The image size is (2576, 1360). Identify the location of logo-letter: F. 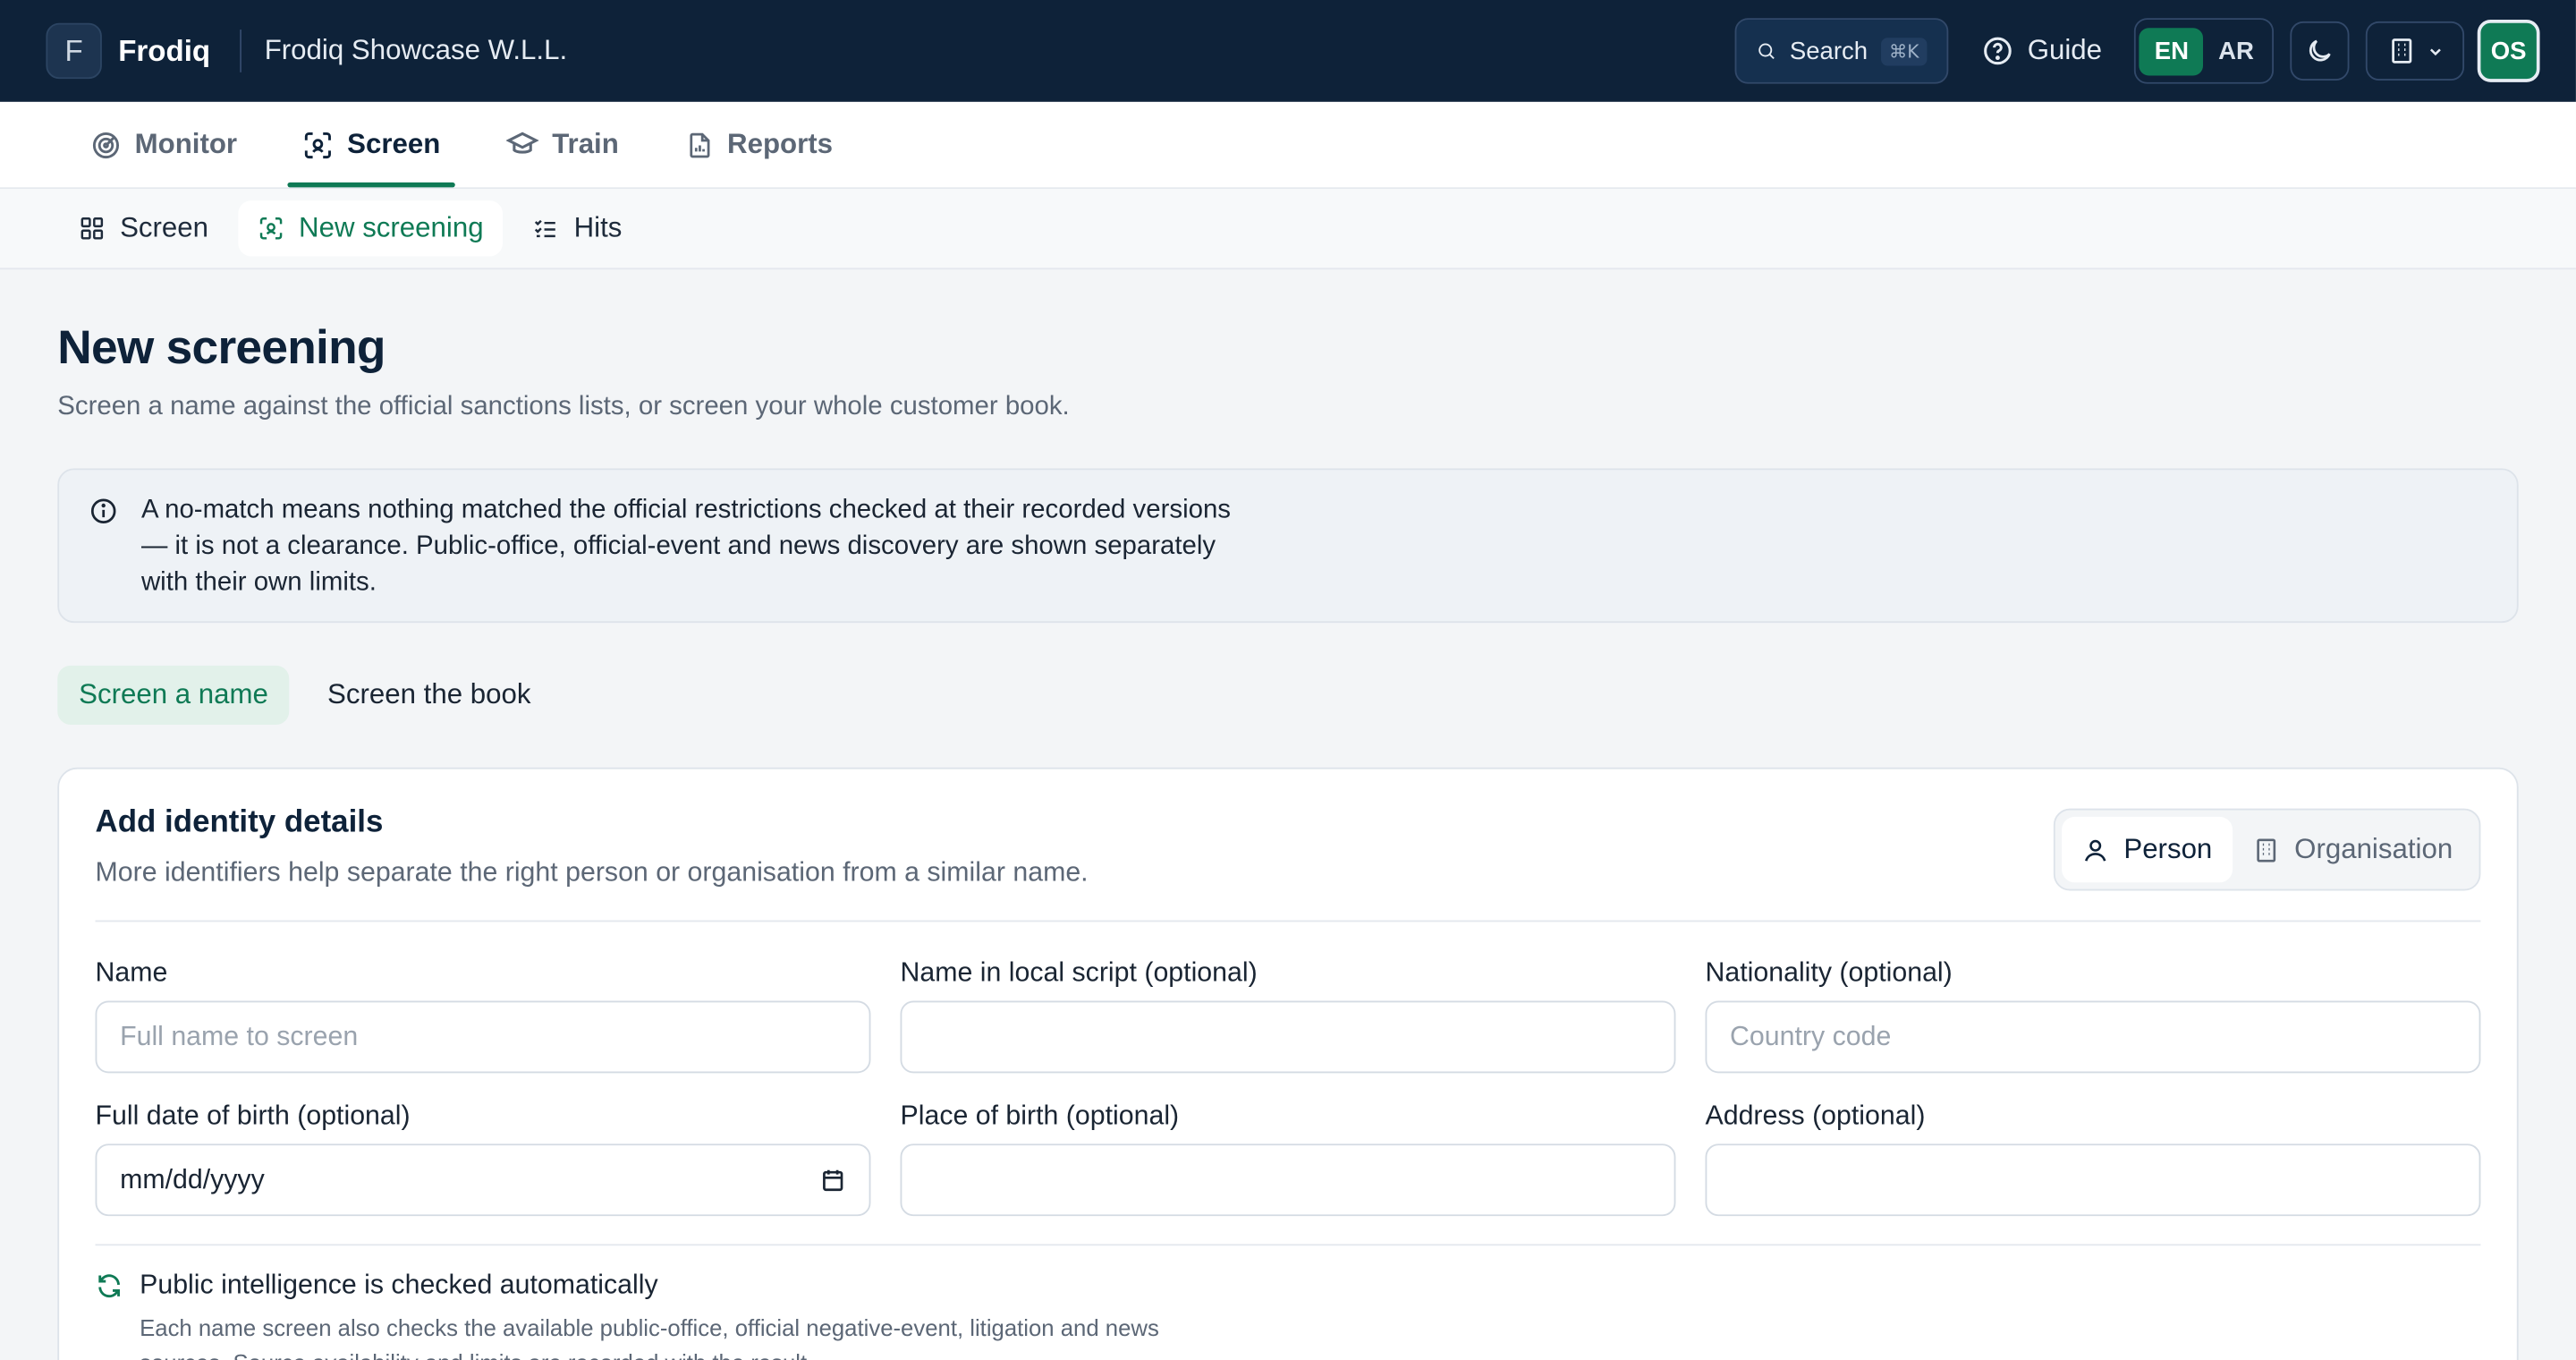
(73, 50).